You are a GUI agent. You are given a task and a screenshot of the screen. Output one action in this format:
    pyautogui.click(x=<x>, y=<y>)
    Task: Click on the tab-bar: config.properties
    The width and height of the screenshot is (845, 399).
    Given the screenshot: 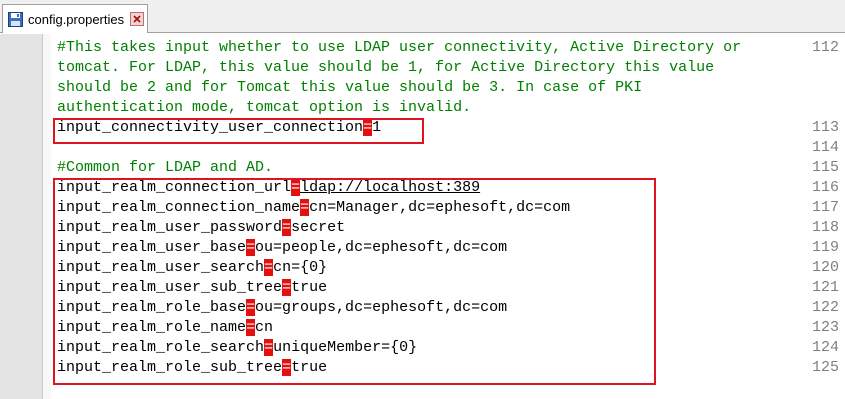 What is the action you would take?
    pyautogui.click(x=422, y=16)
    